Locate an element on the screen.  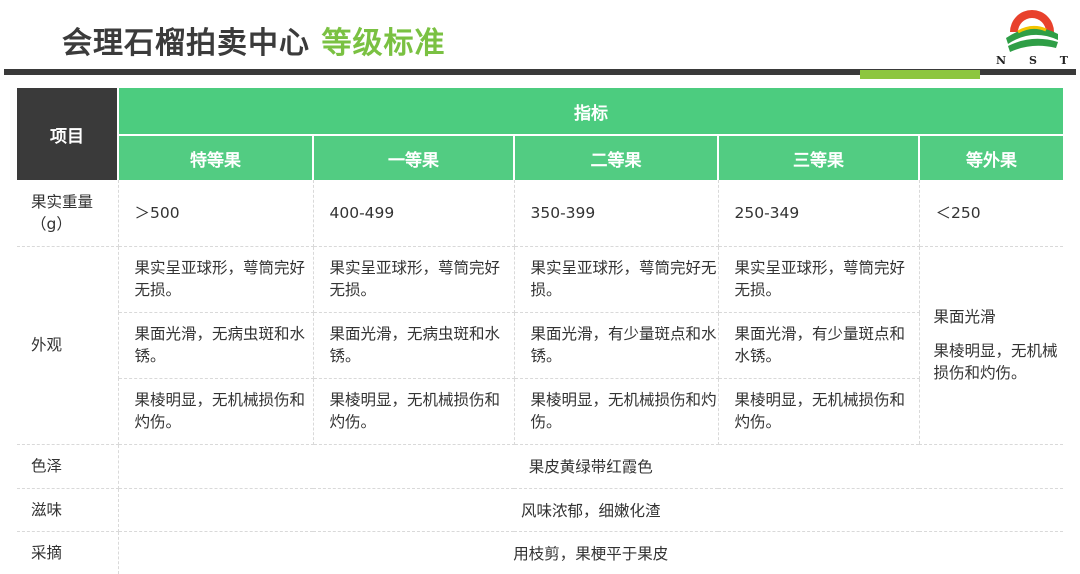
logo-emblem-icon is located at coordinates (1032, 31).